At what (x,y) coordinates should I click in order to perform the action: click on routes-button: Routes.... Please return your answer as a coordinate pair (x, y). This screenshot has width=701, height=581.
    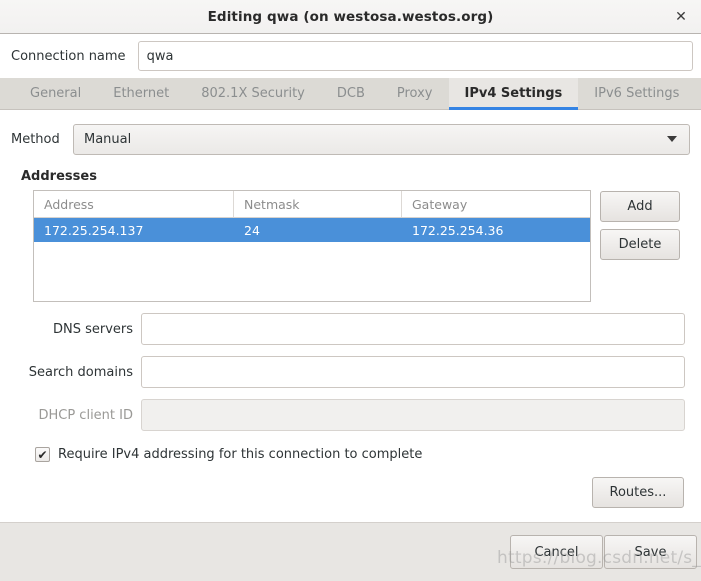
    Looking at the image, I should click on (638, 492).